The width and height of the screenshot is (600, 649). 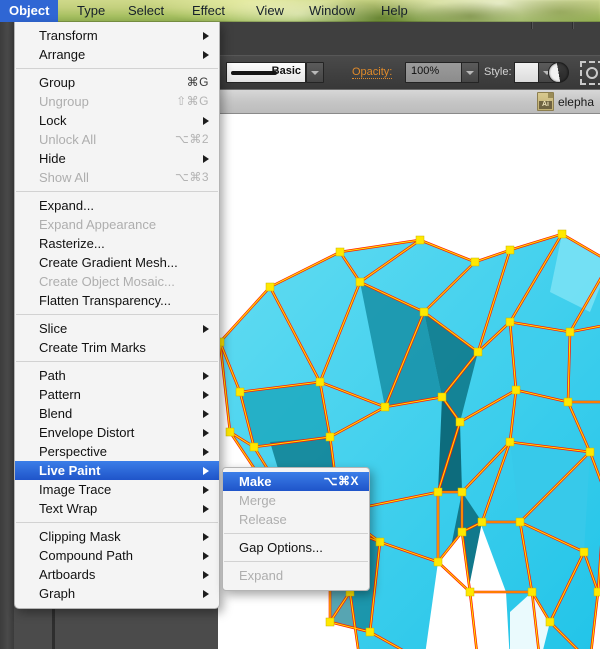 What do you see at coordinates (270, 11) in the screenshot?
I see `menu-bar-item-view: View` at bounding box center [270, 11].